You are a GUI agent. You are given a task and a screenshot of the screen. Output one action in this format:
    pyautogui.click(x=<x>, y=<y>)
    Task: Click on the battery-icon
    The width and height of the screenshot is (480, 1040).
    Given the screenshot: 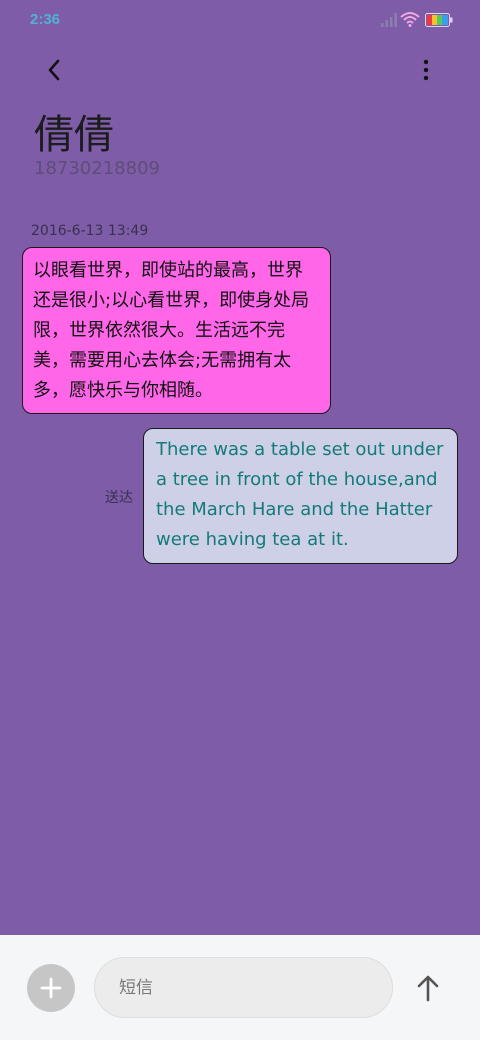 What is the action you would take?
    pyautogui.click(x=439, y=20)
    